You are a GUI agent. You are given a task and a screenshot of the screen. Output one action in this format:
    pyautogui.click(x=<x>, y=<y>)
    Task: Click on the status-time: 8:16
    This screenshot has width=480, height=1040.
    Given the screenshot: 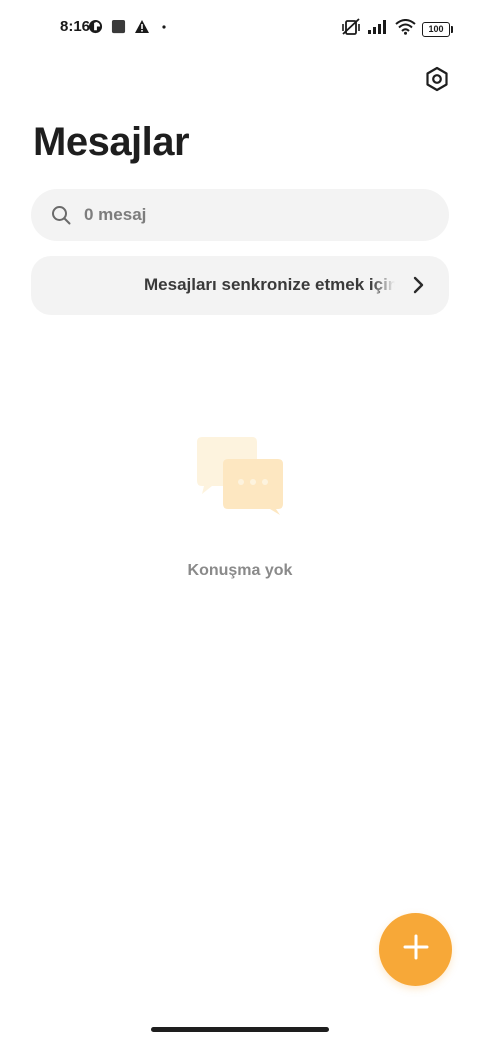 What is the action you would take?
    pyautogui.click(x=75, y=26)
    